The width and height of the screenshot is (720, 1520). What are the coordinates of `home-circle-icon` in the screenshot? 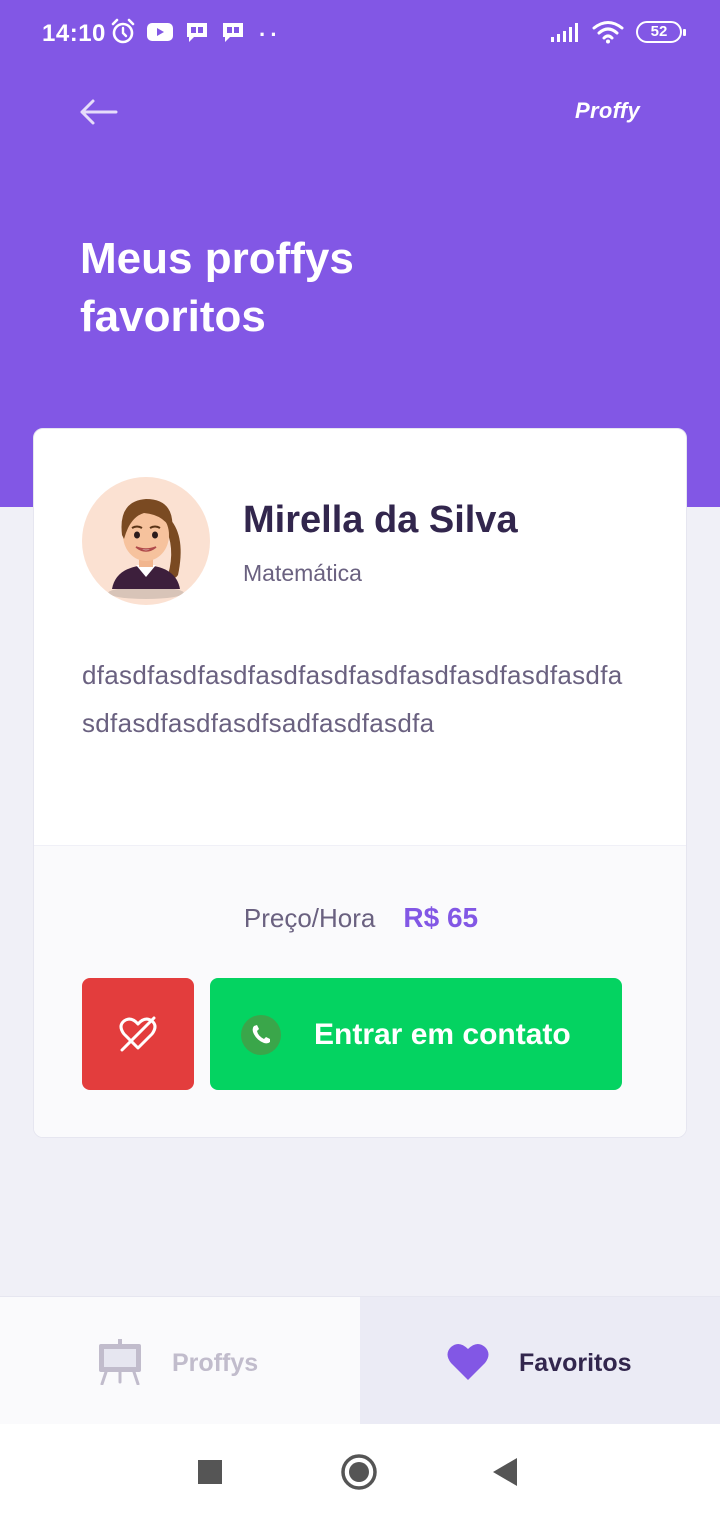 It's located at (359, 1472).